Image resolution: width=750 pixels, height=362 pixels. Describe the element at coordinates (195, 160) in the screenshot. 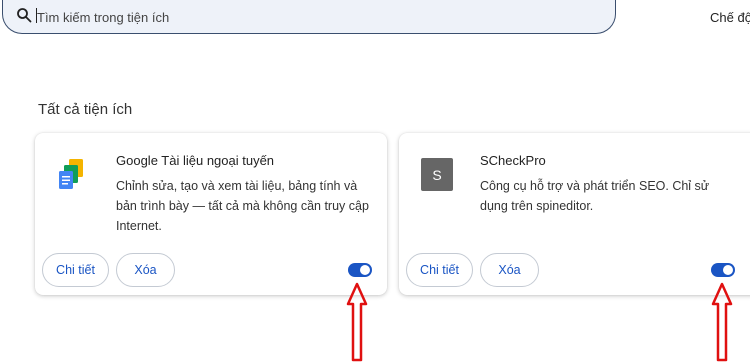

I see `extension-name: Google Tài liệu ngoại tuyến` at that location.